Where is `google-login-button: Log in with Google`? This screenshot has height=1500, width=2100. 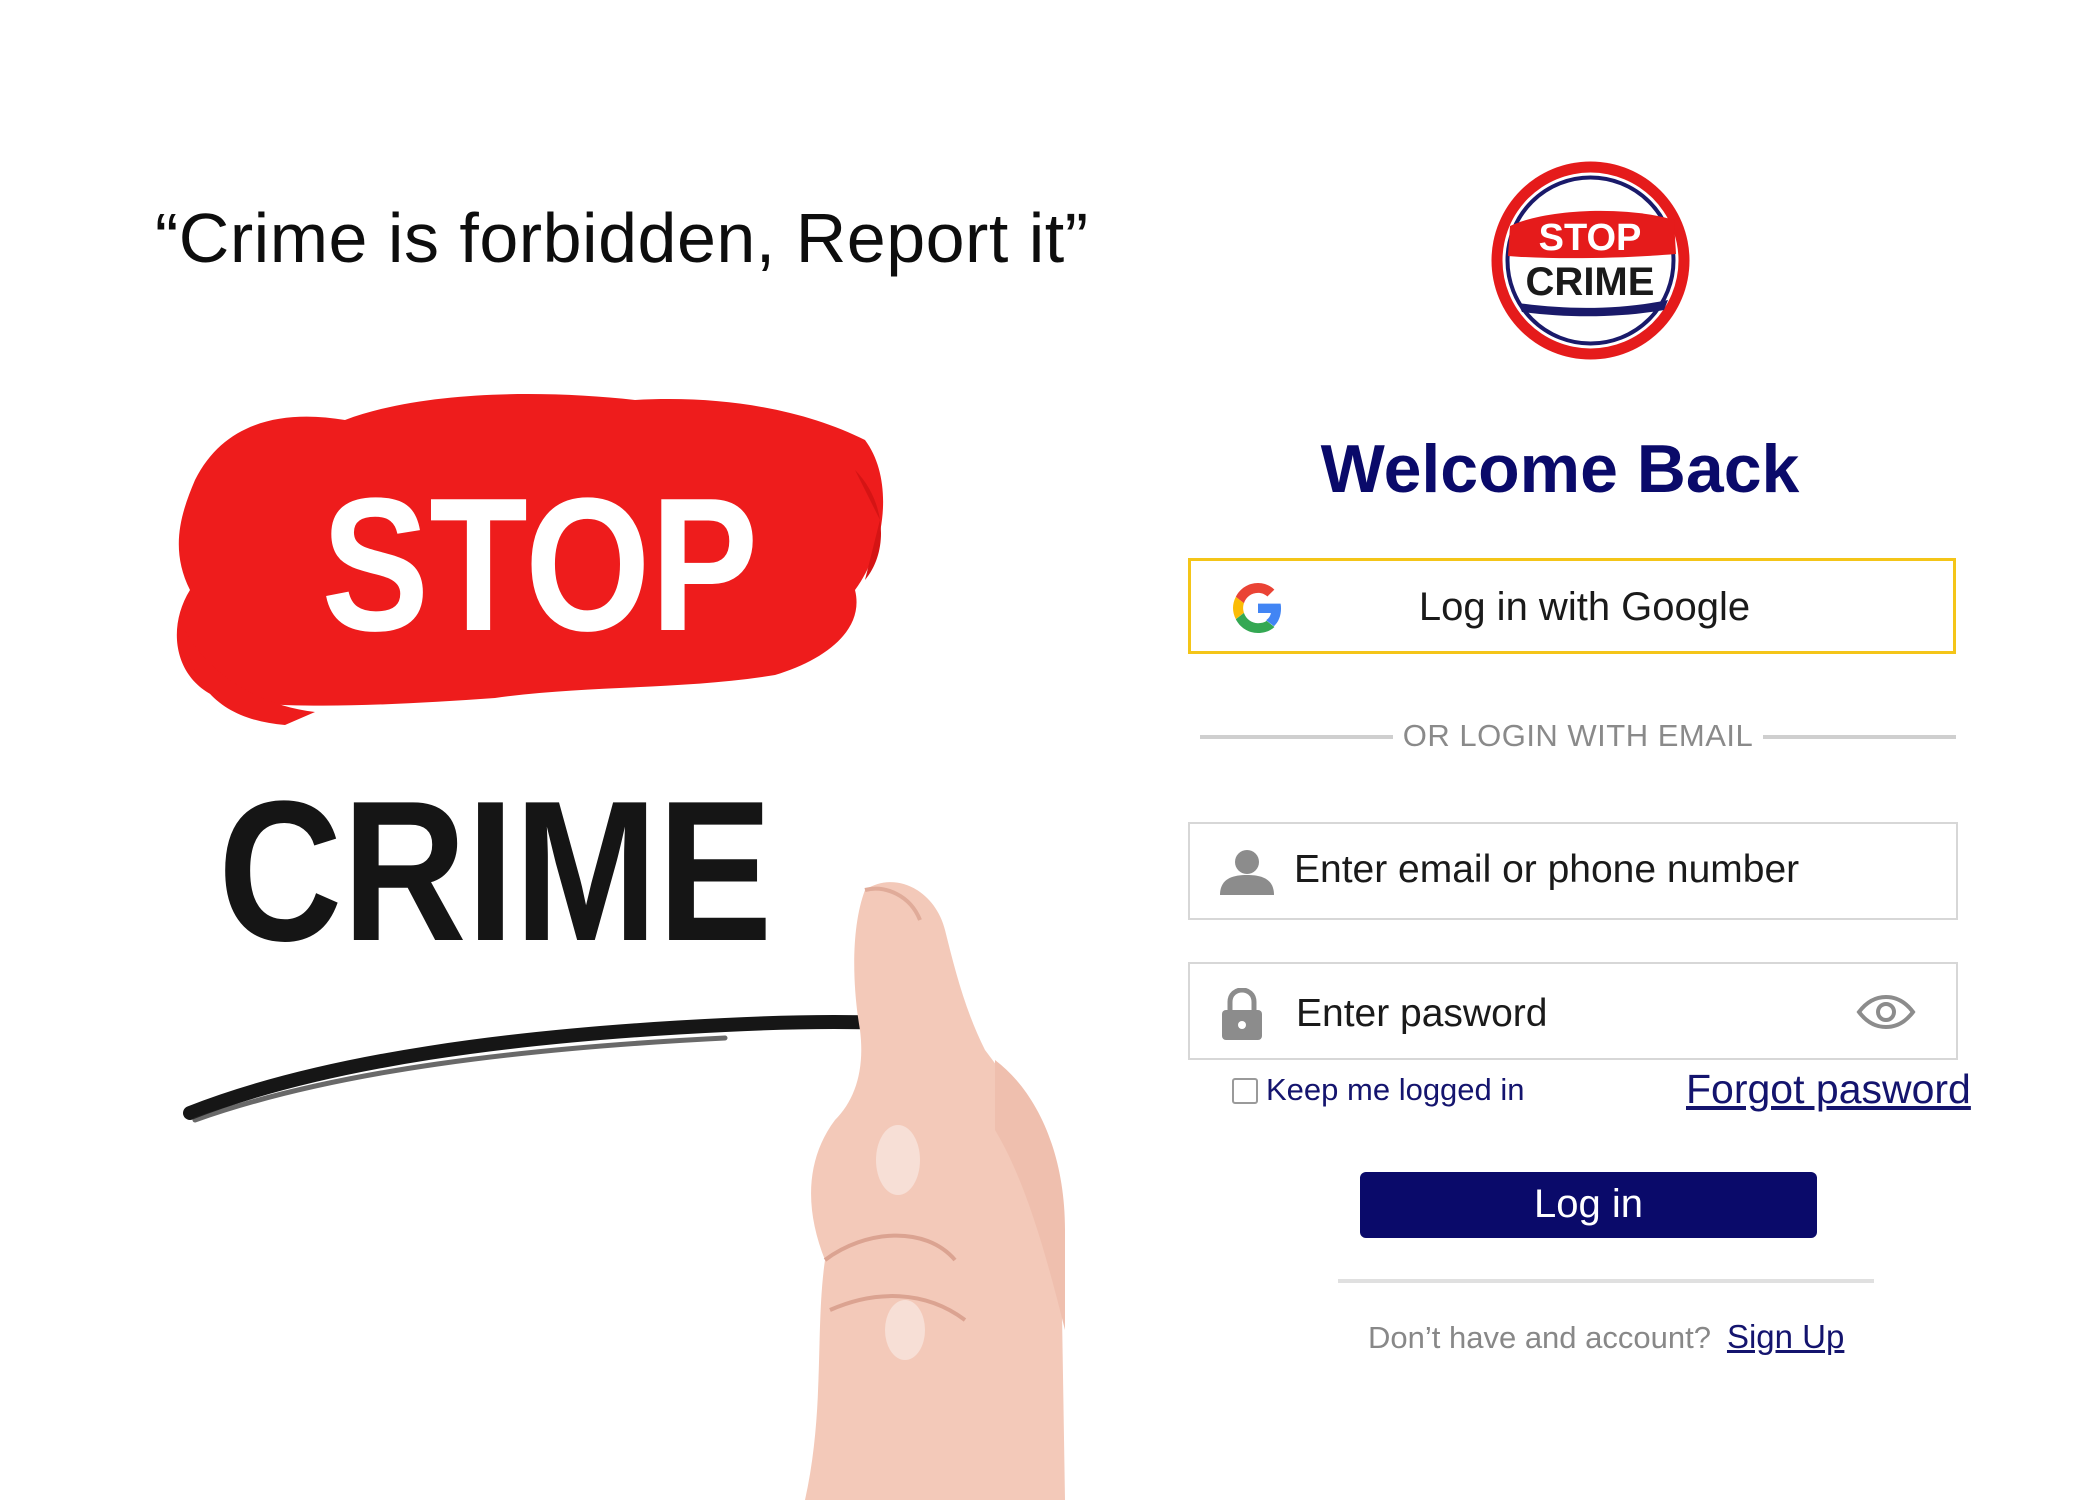
google-login-button: Log in with Google is located at coordinates (1572, 606).